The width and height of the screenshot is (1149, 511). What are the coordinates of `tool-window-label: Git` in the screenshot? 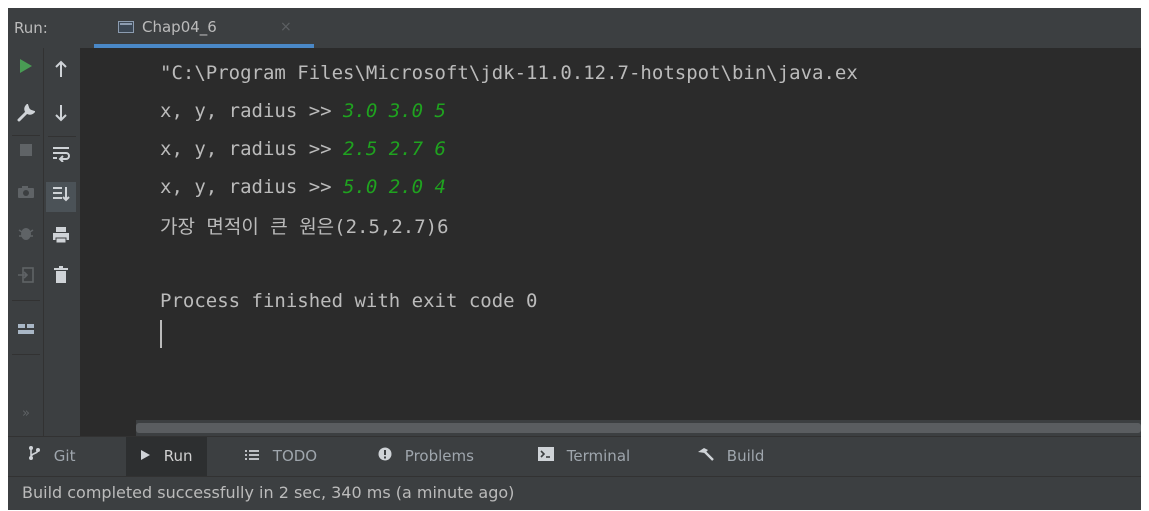 It's located at (64, 456).